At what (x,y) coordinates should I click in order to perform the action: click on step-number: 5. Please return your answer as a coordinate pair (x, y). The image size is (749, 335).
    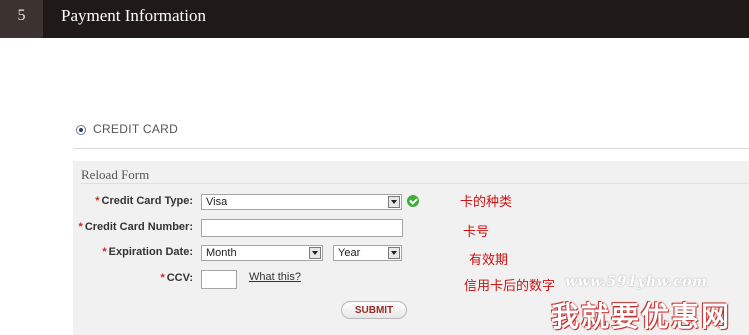
    Looking at the image, I should click on (21, 19).